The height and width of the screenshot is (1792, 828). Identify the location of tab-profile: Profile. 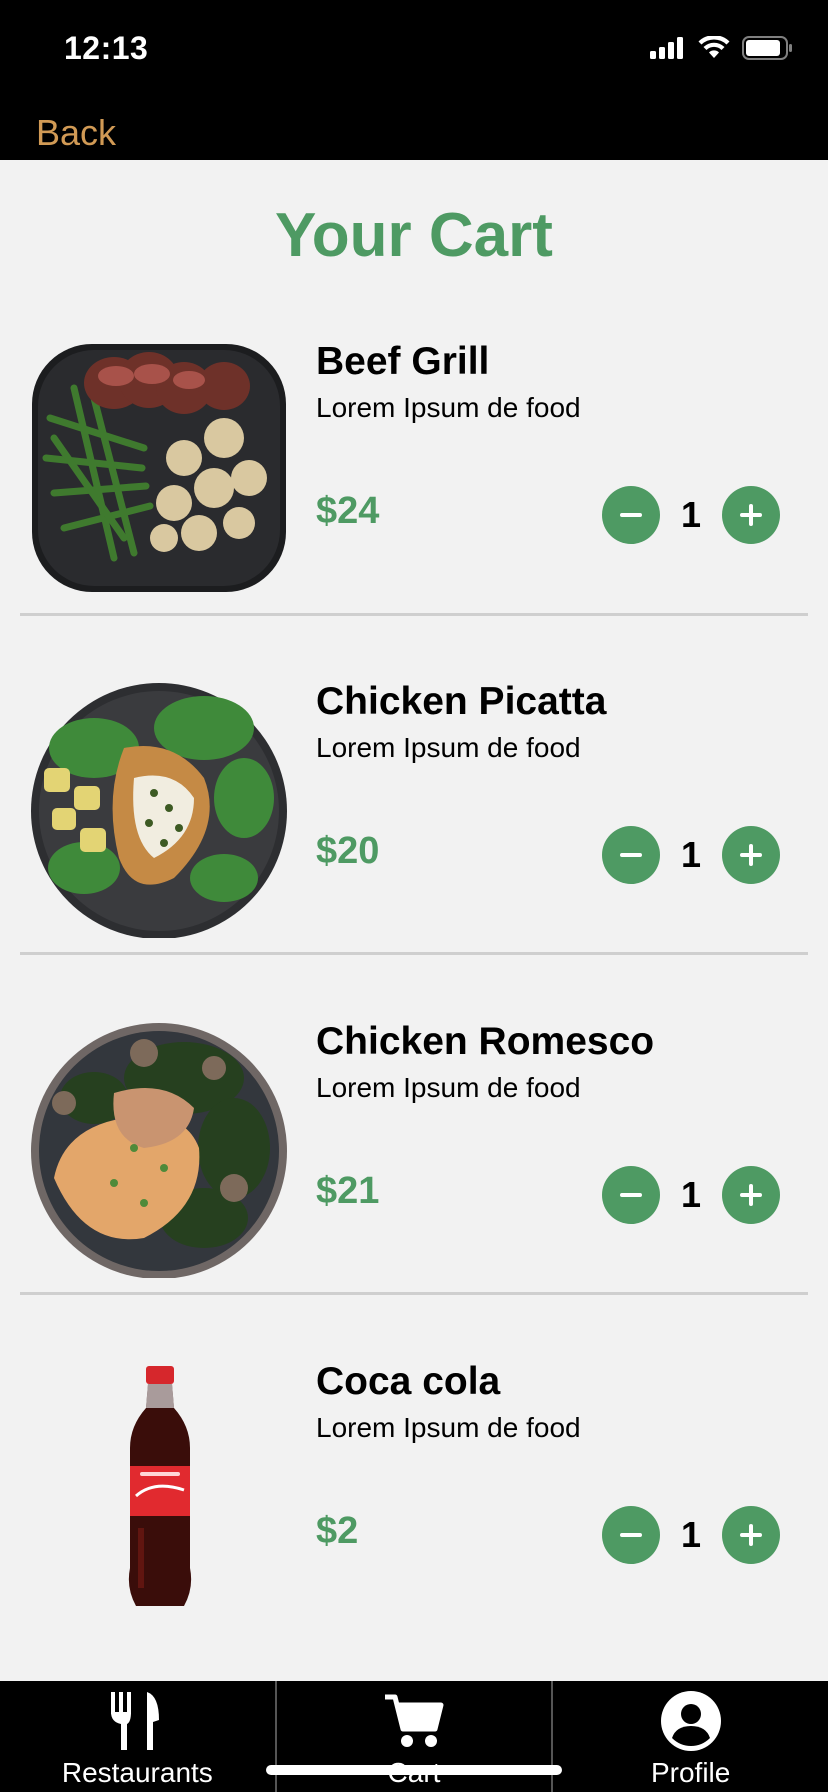
(689, 1736).